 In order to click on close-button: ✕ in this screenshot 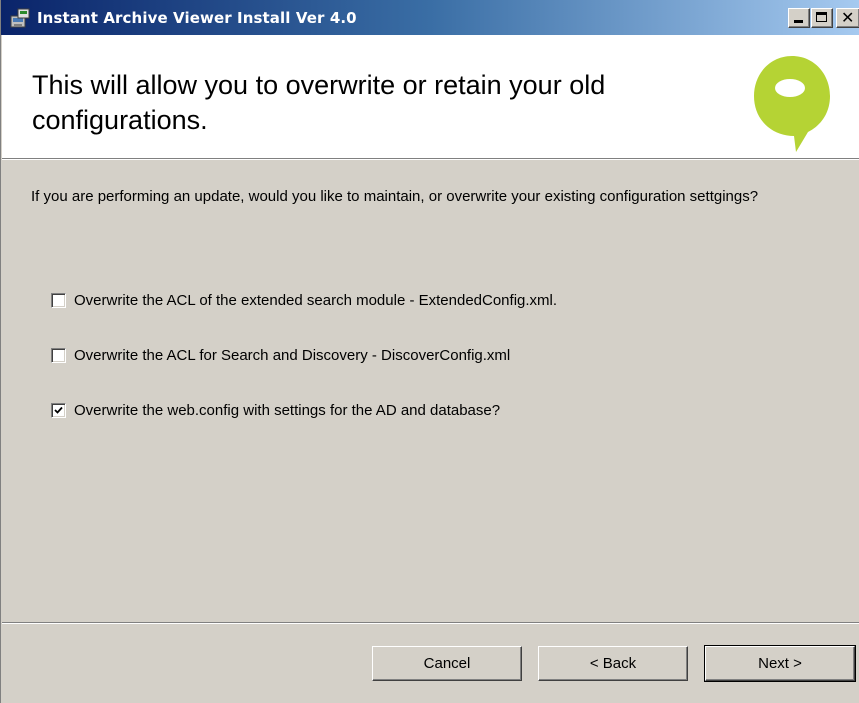, I will do `click(847, 18)`.